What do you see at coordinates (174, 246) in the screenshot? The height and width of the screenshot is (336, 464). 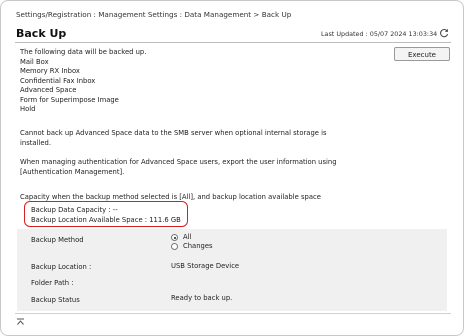 I see `radio-changes` at bounding box center [174, 246].